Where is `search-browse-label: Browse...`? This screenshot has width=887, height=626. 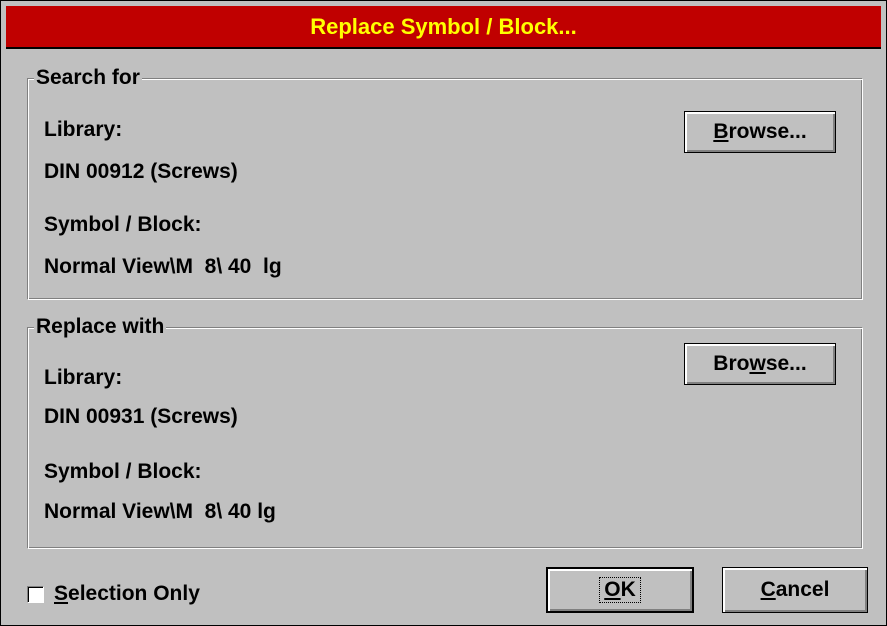 search-browse-label: Browse... is located at coordinates (760, 131).